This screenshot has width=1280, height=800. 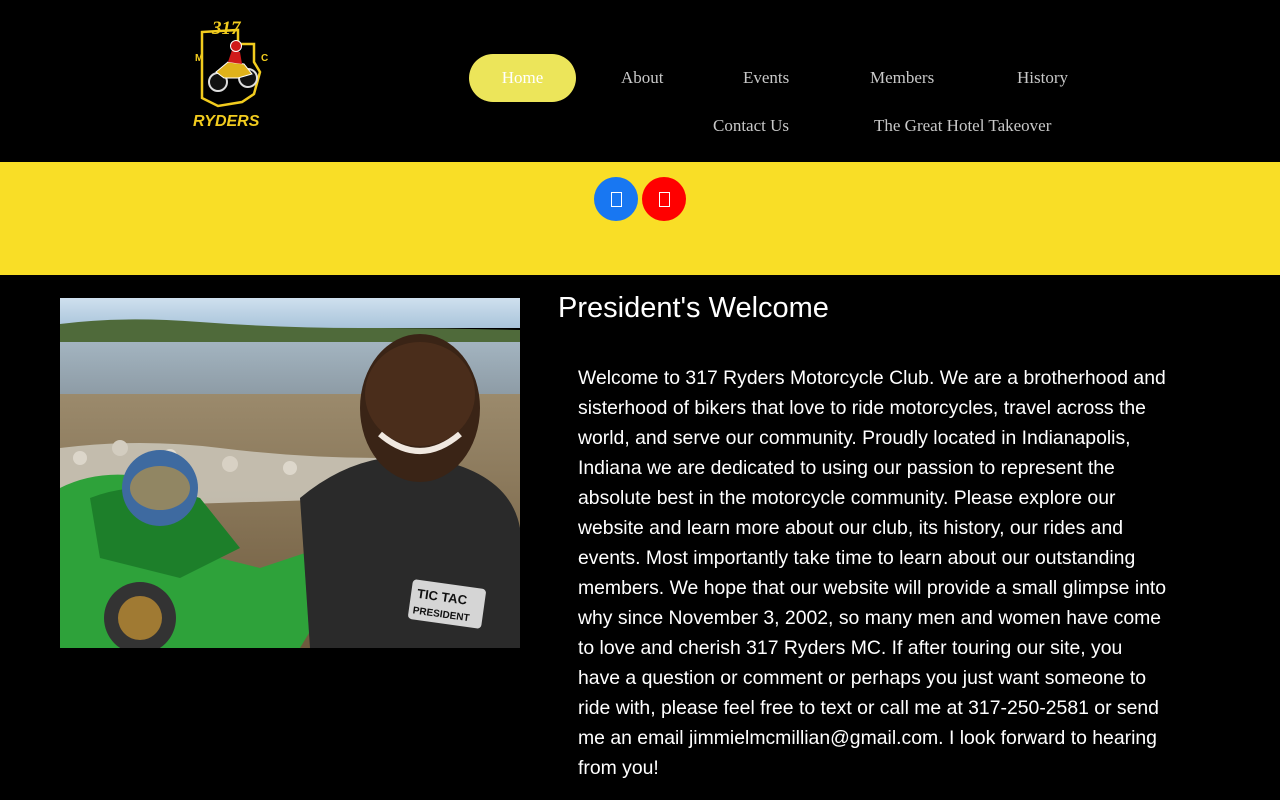 I want to click on nav-contact-us: Contact Us, so click(x=751, y=126).